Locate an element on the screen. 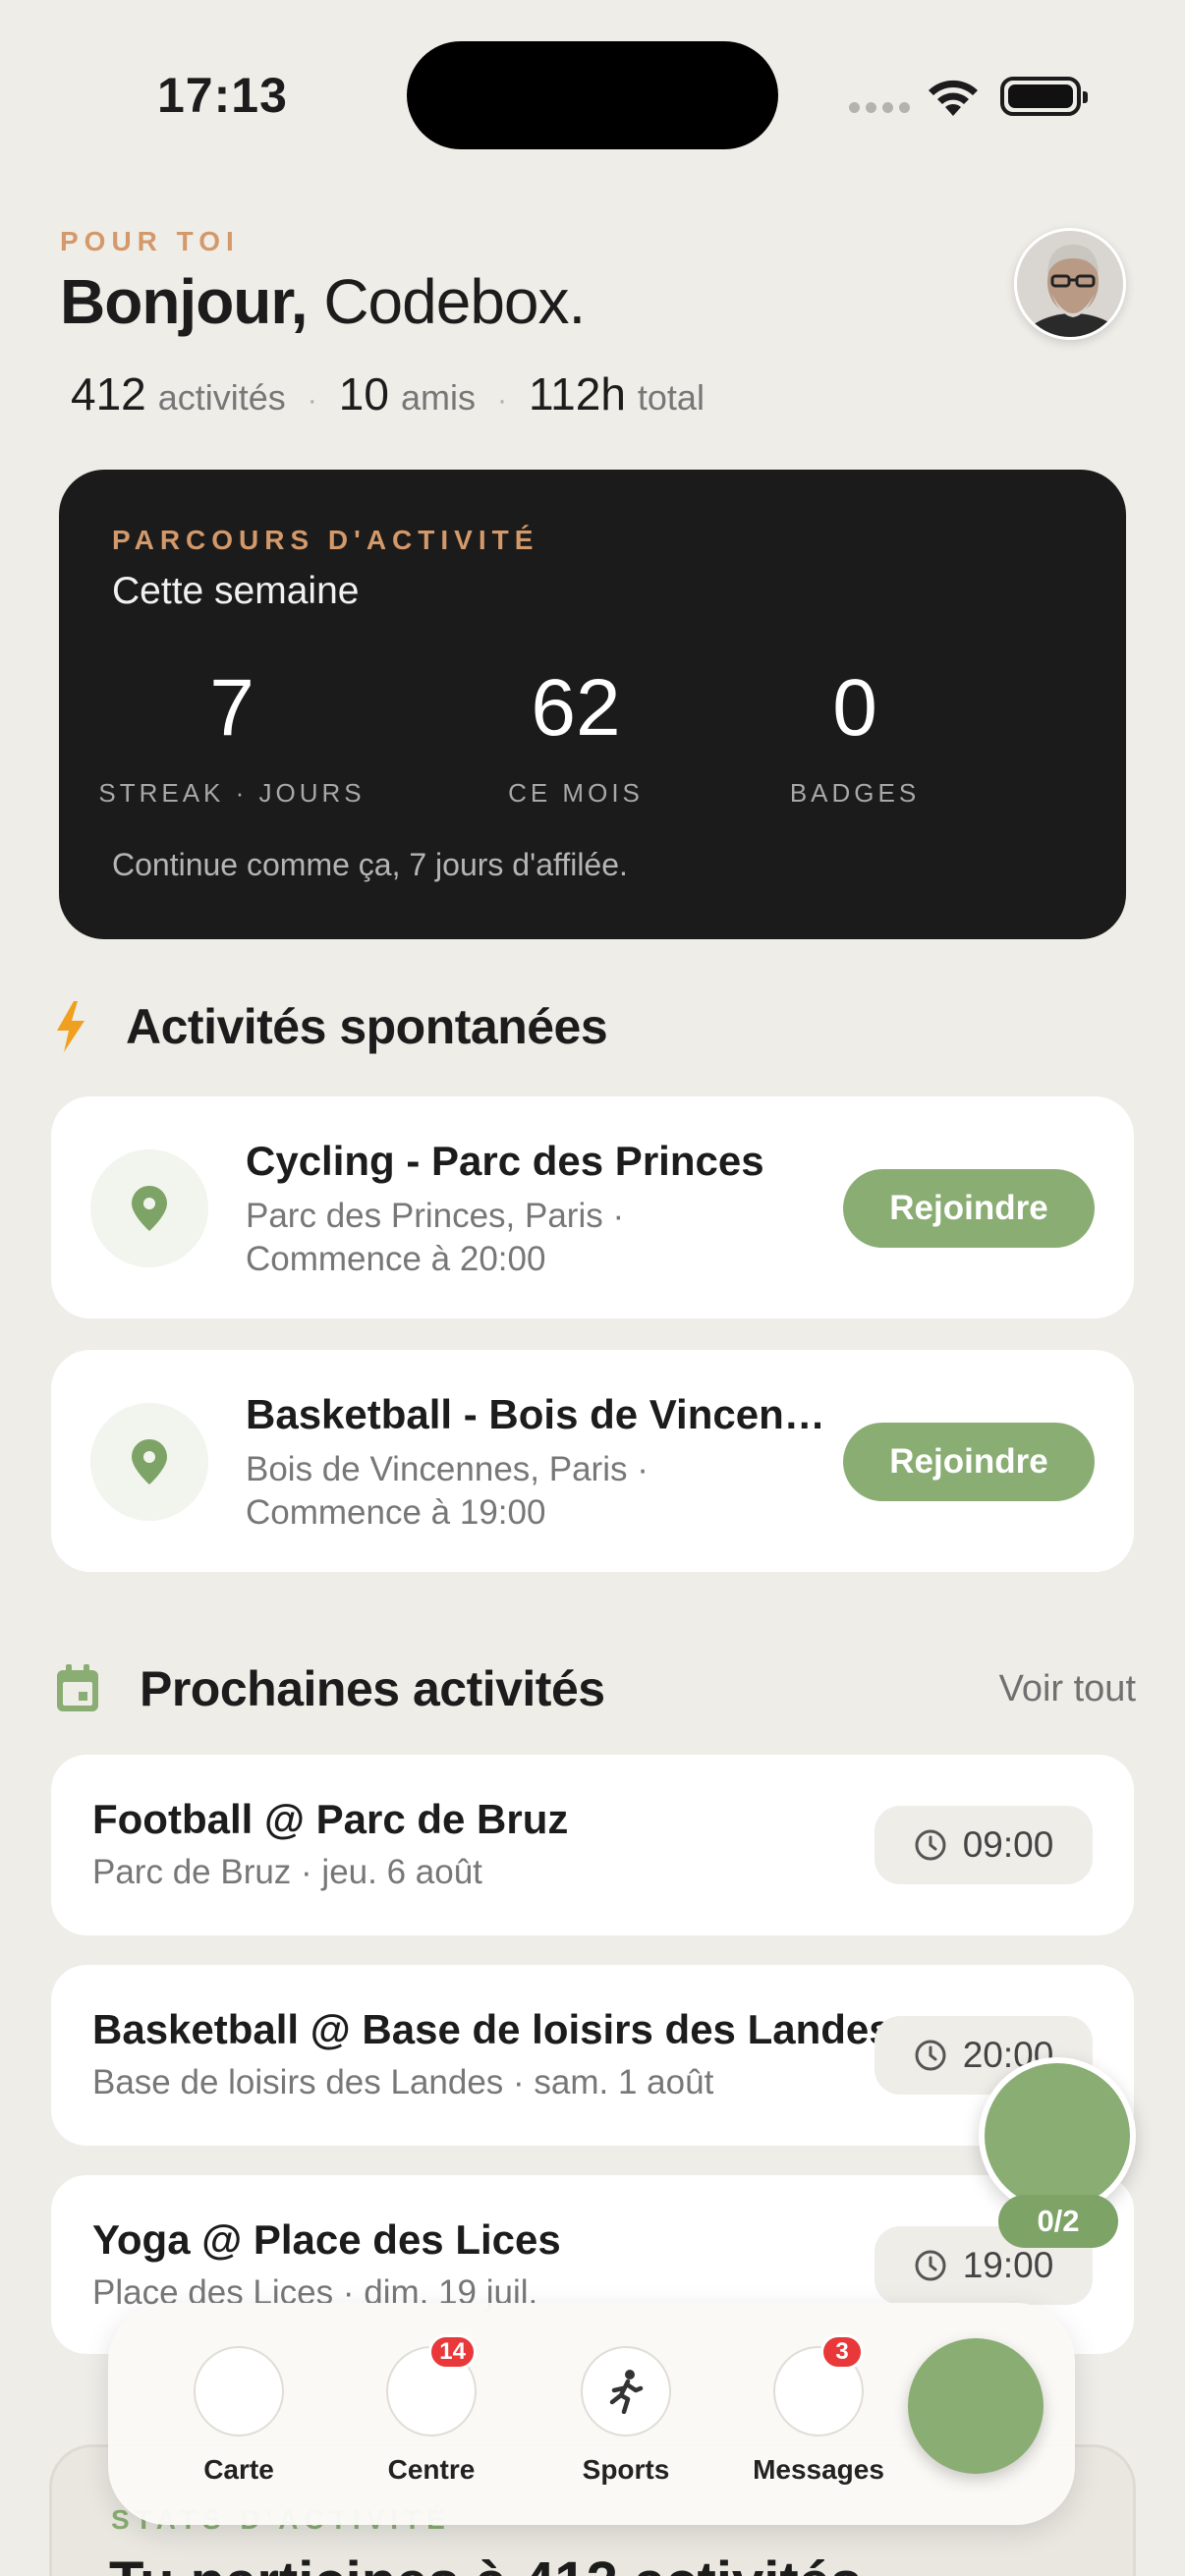 The image size is (1185, 2576). activity-time: 19:00 is located at coordinates (1008, 2265).